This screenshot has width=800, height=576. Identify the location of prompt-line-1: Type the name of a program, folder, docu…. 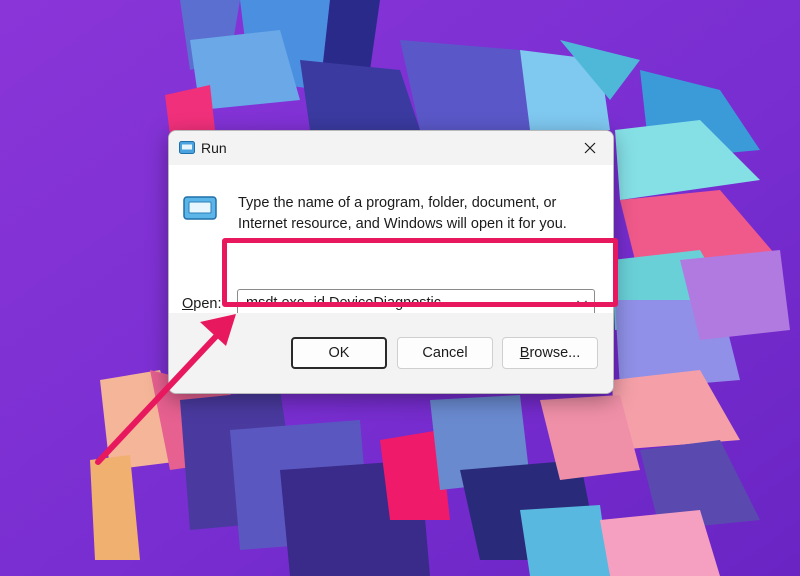
(397, 203).